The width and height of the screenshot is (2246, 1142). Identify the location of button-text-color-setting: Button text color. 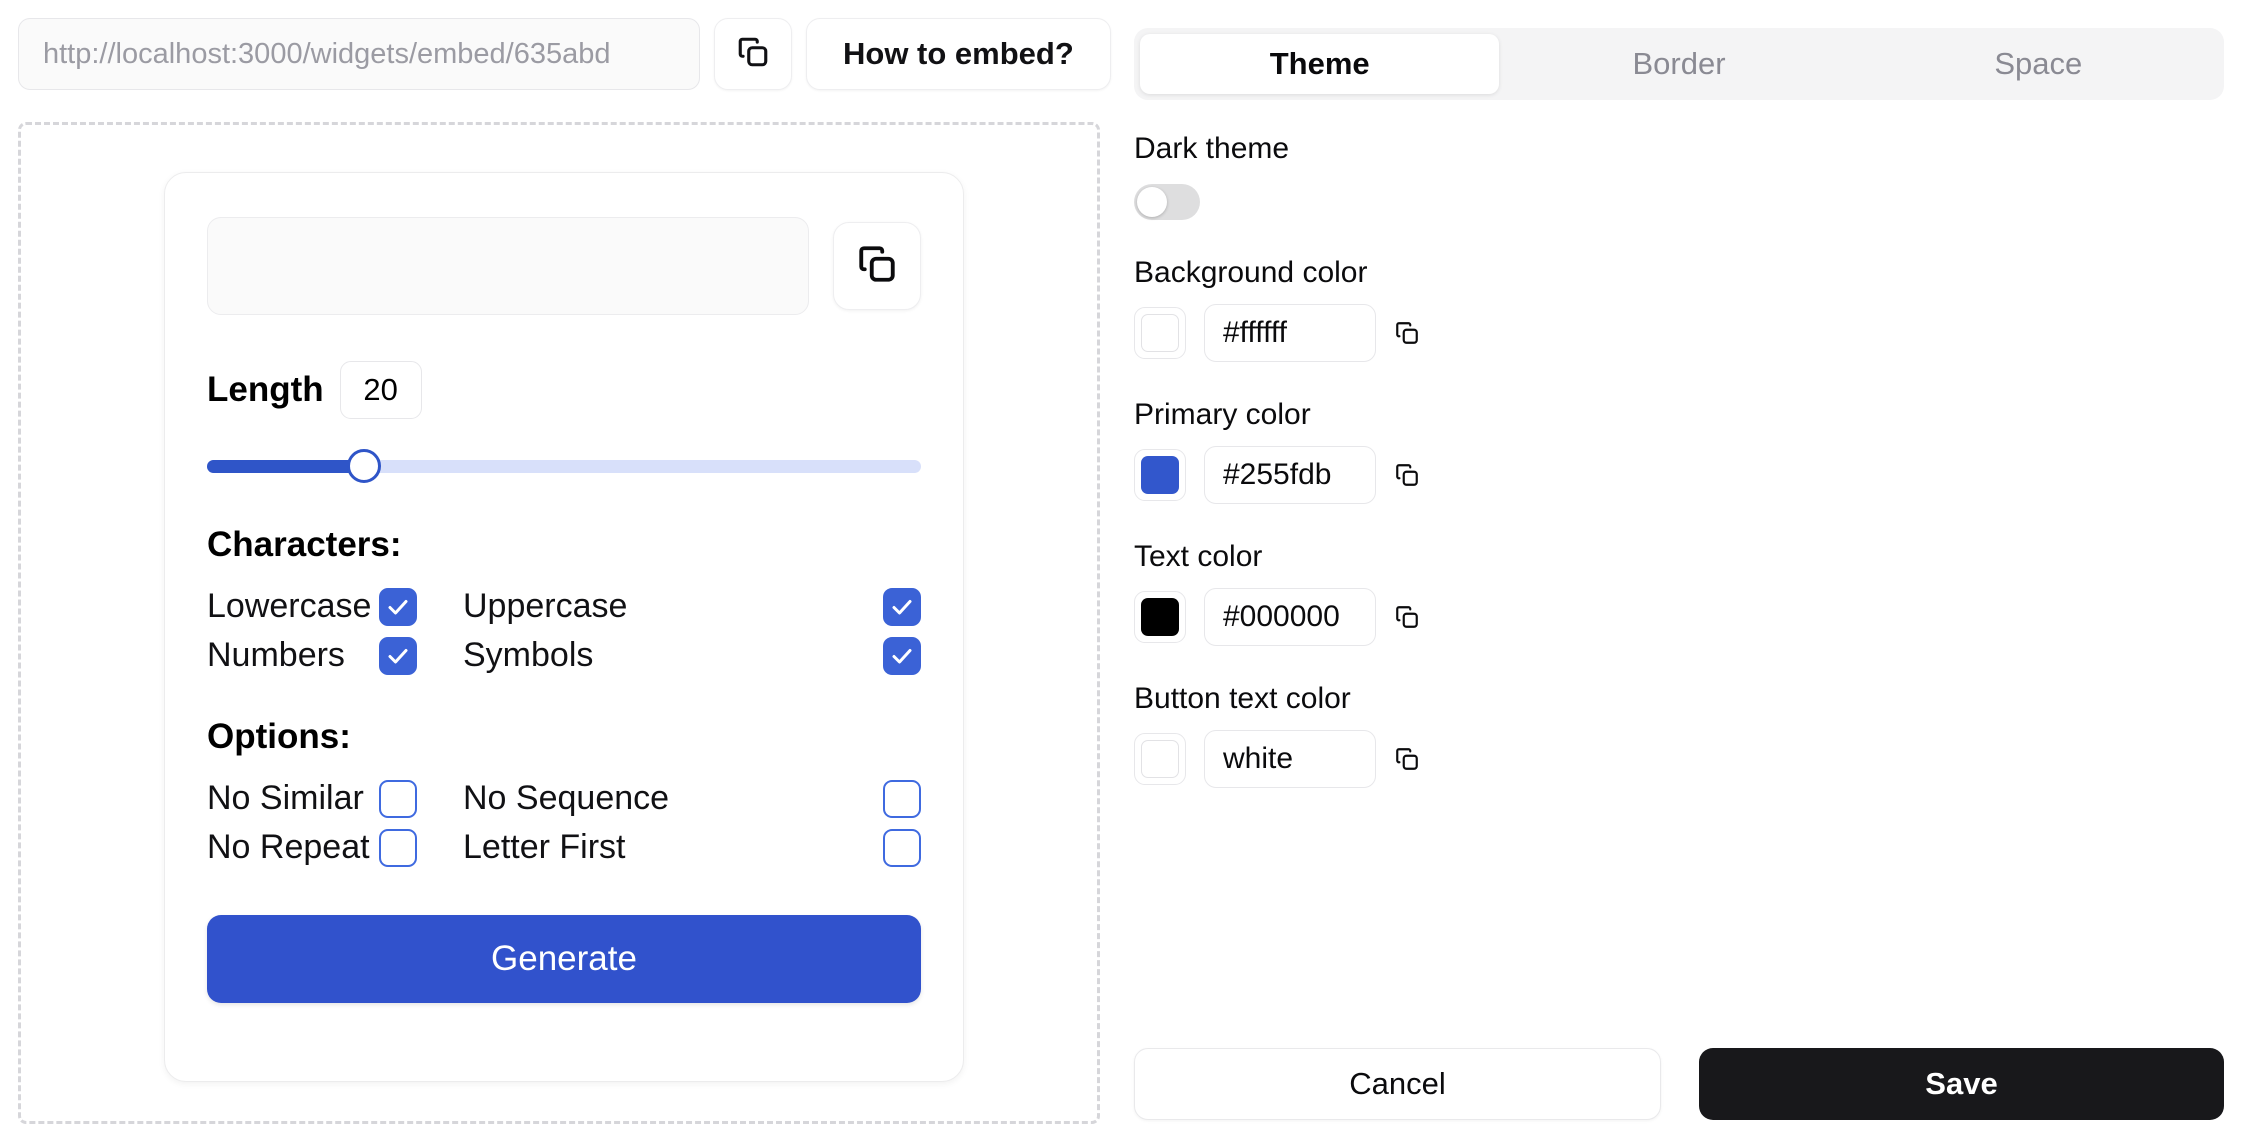
(1679, 735).